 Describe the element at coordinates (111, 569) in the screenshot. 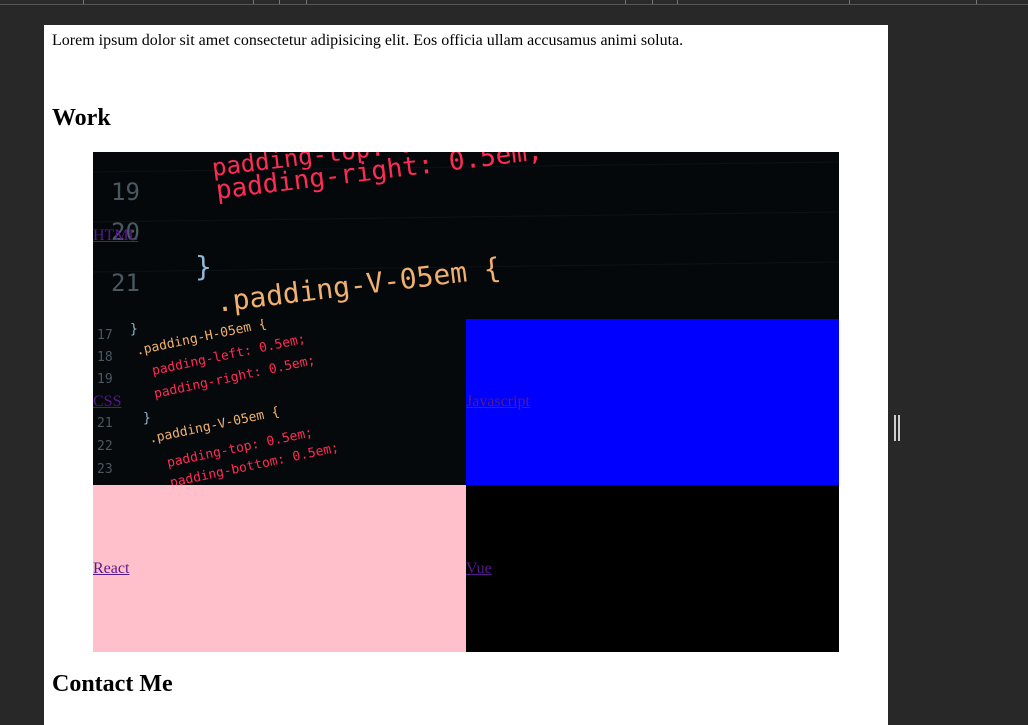

I see `react-link: React` at that location.